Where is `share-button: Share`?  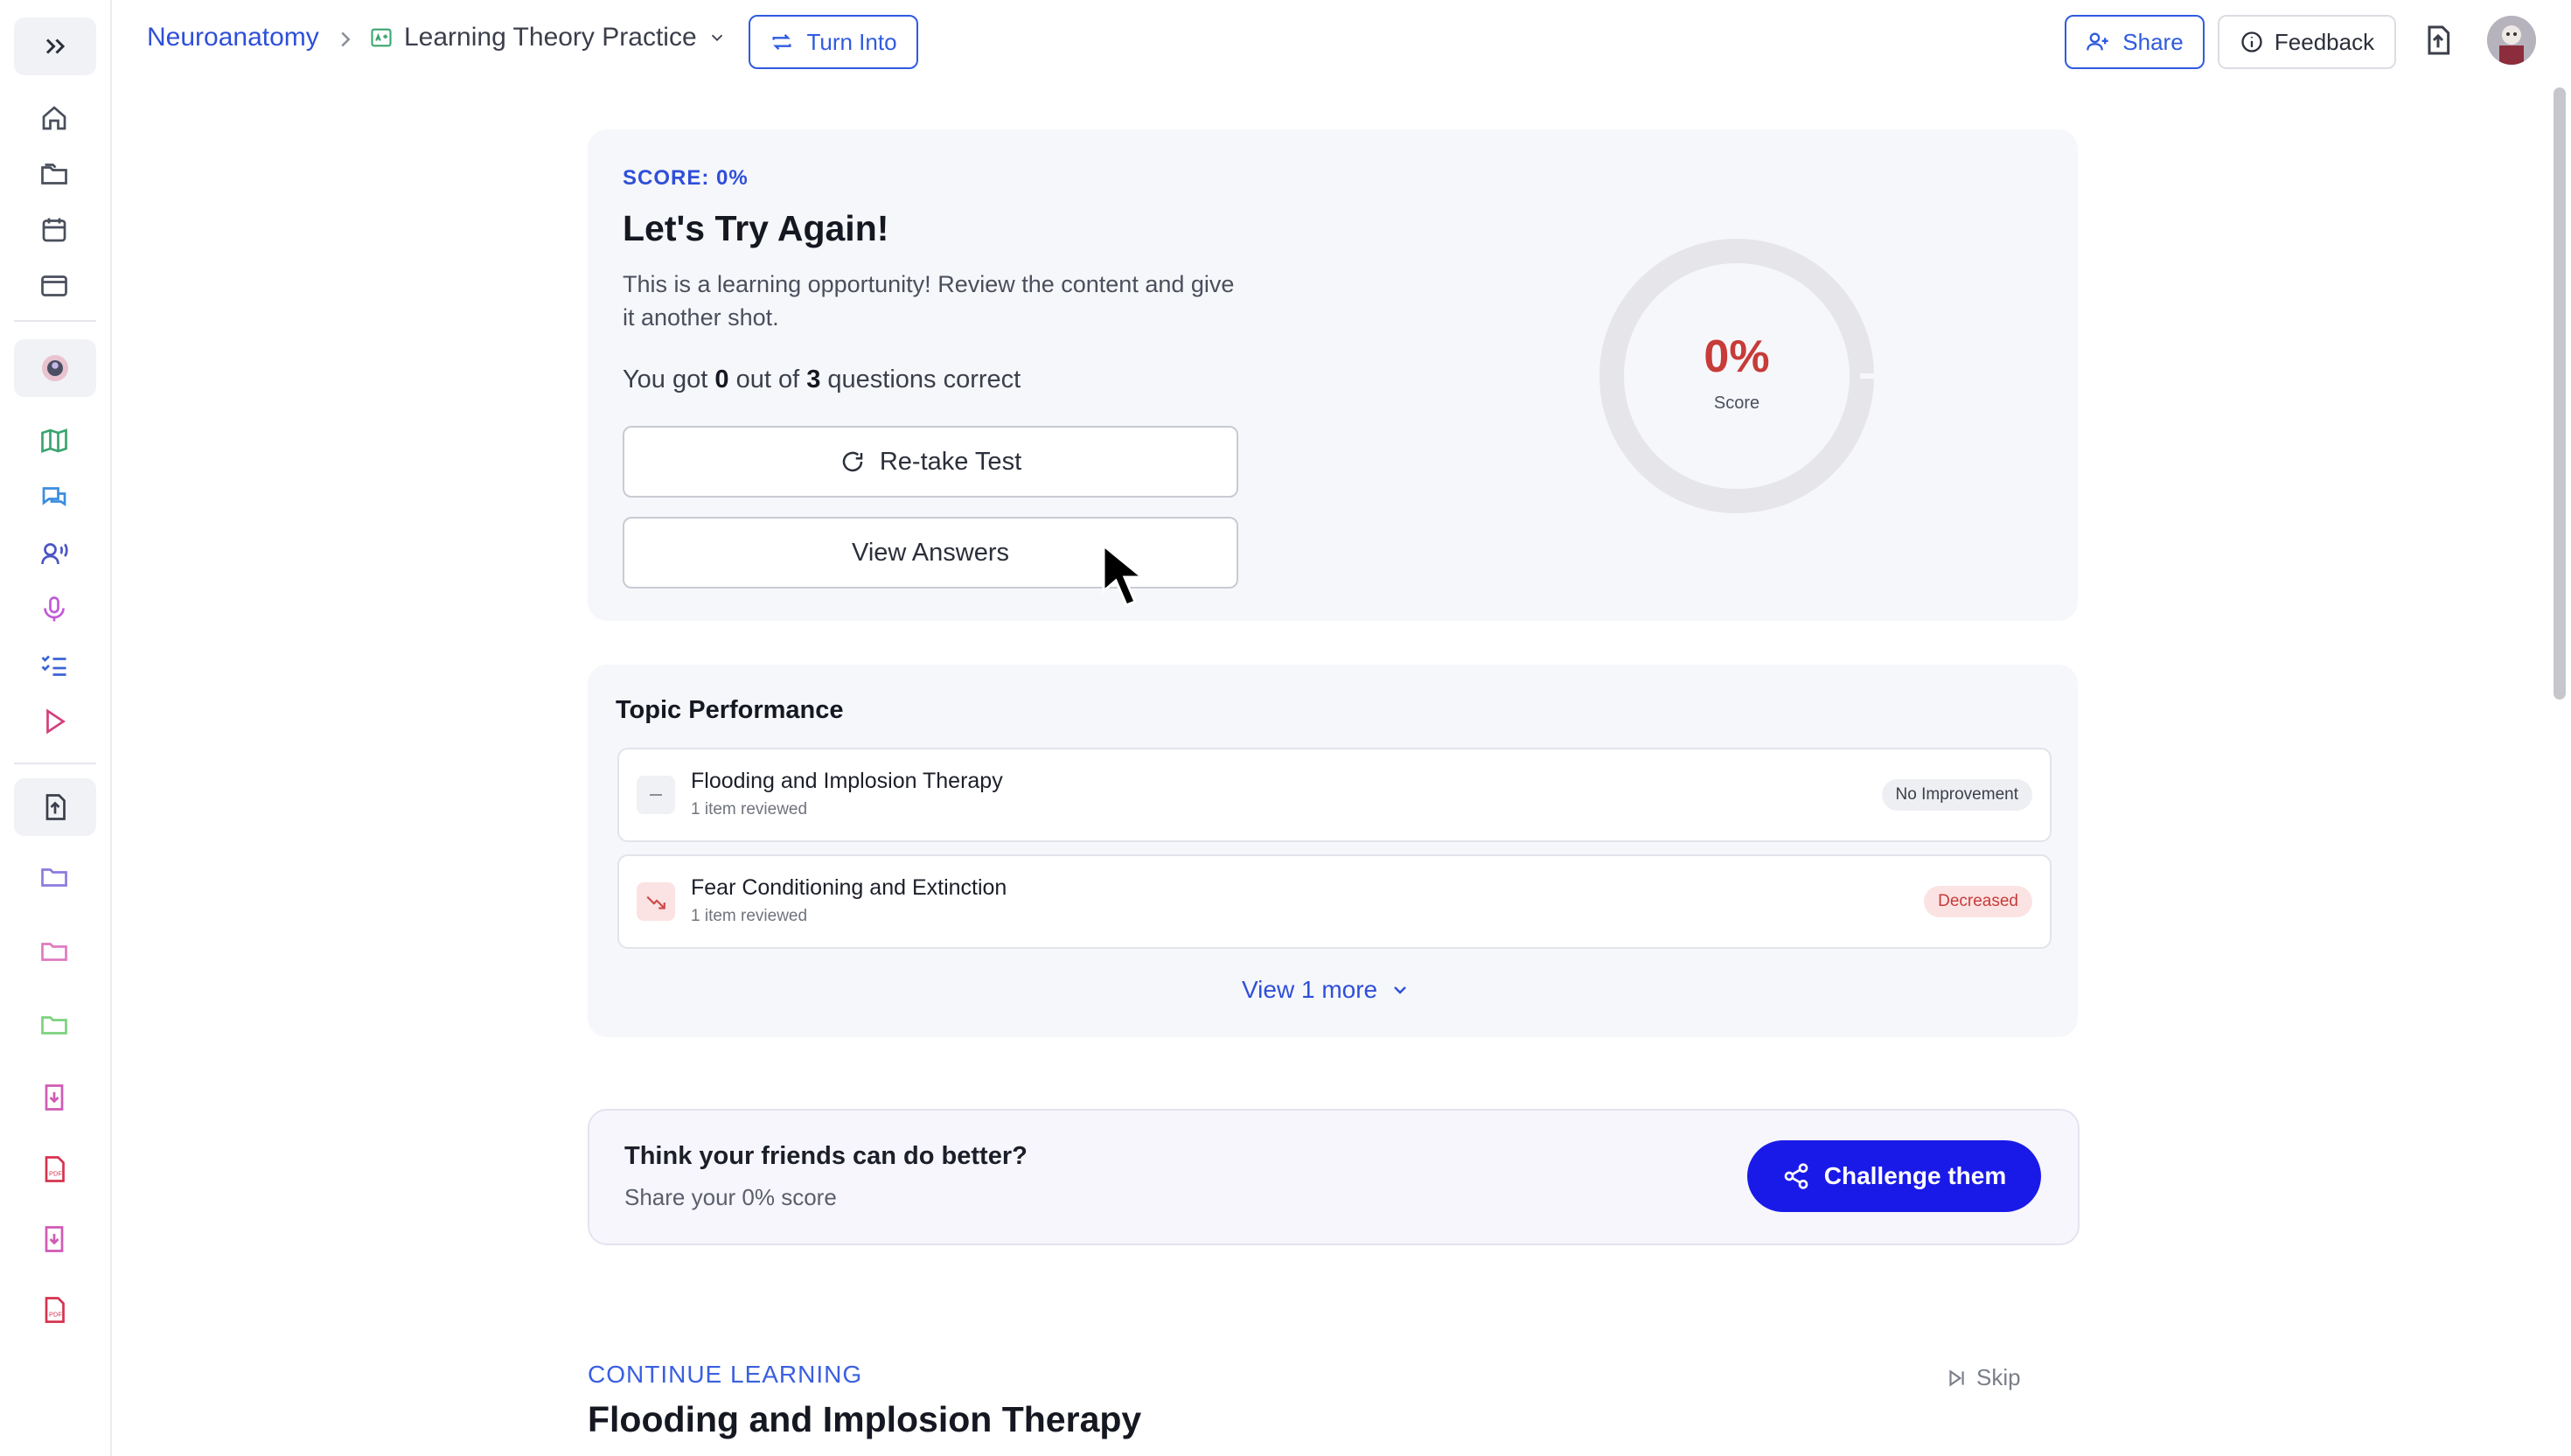
share-button: Share is located at coordinates (2135, 42).